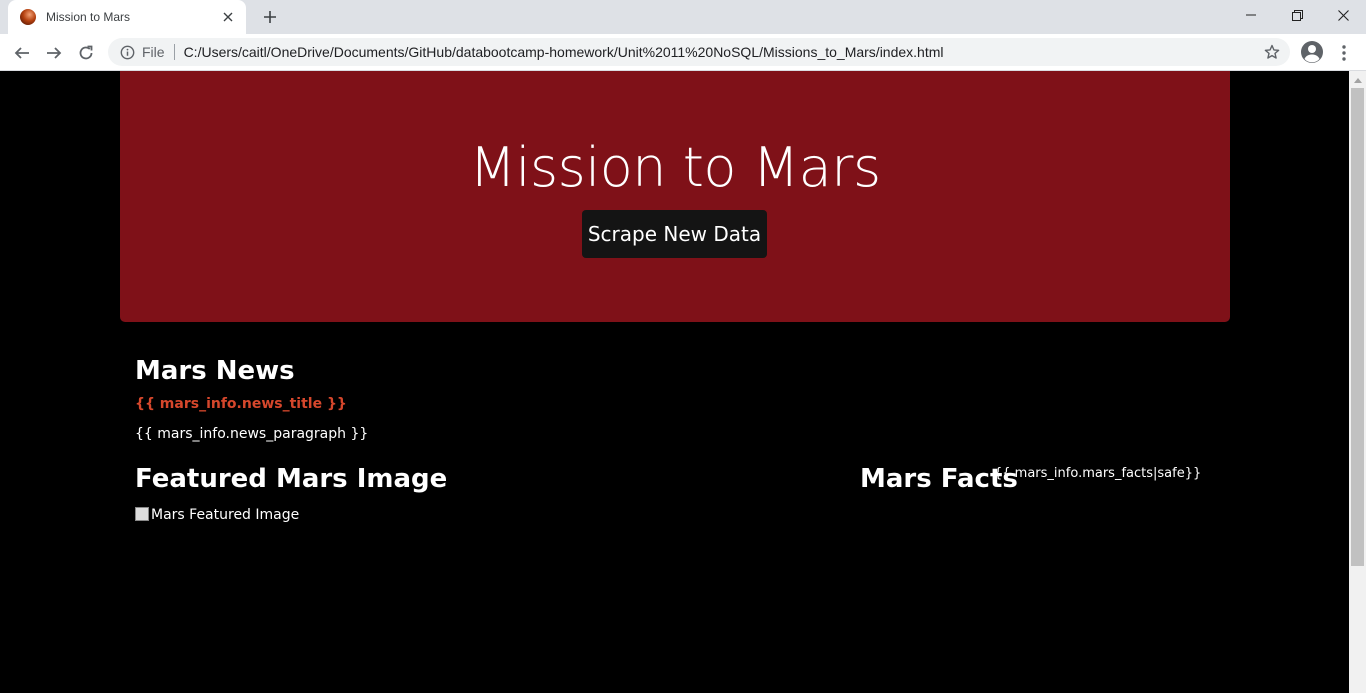  I want to click on omnibox-divider, so click(174, 52).